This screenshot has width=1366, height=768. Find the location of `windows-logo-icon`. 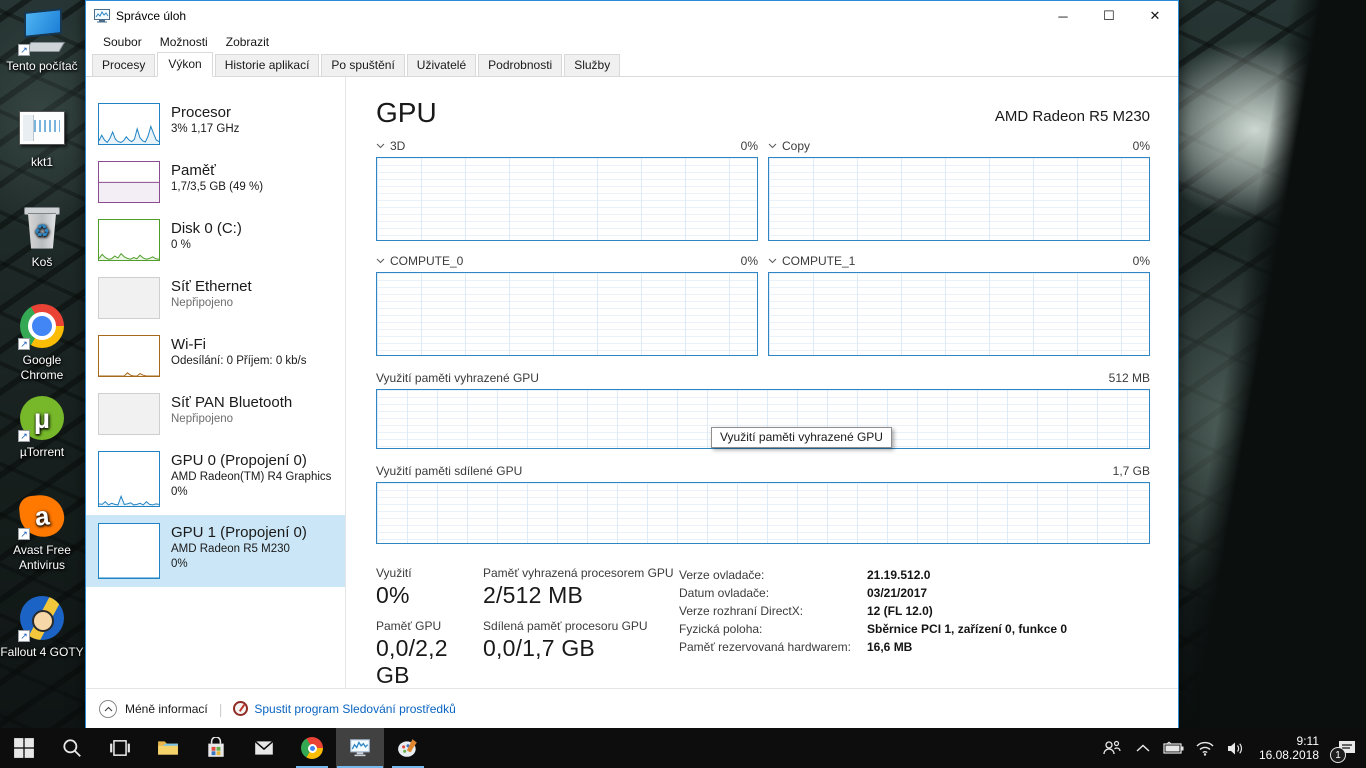

windows-logo-icon is located at coordinates (24, 748).